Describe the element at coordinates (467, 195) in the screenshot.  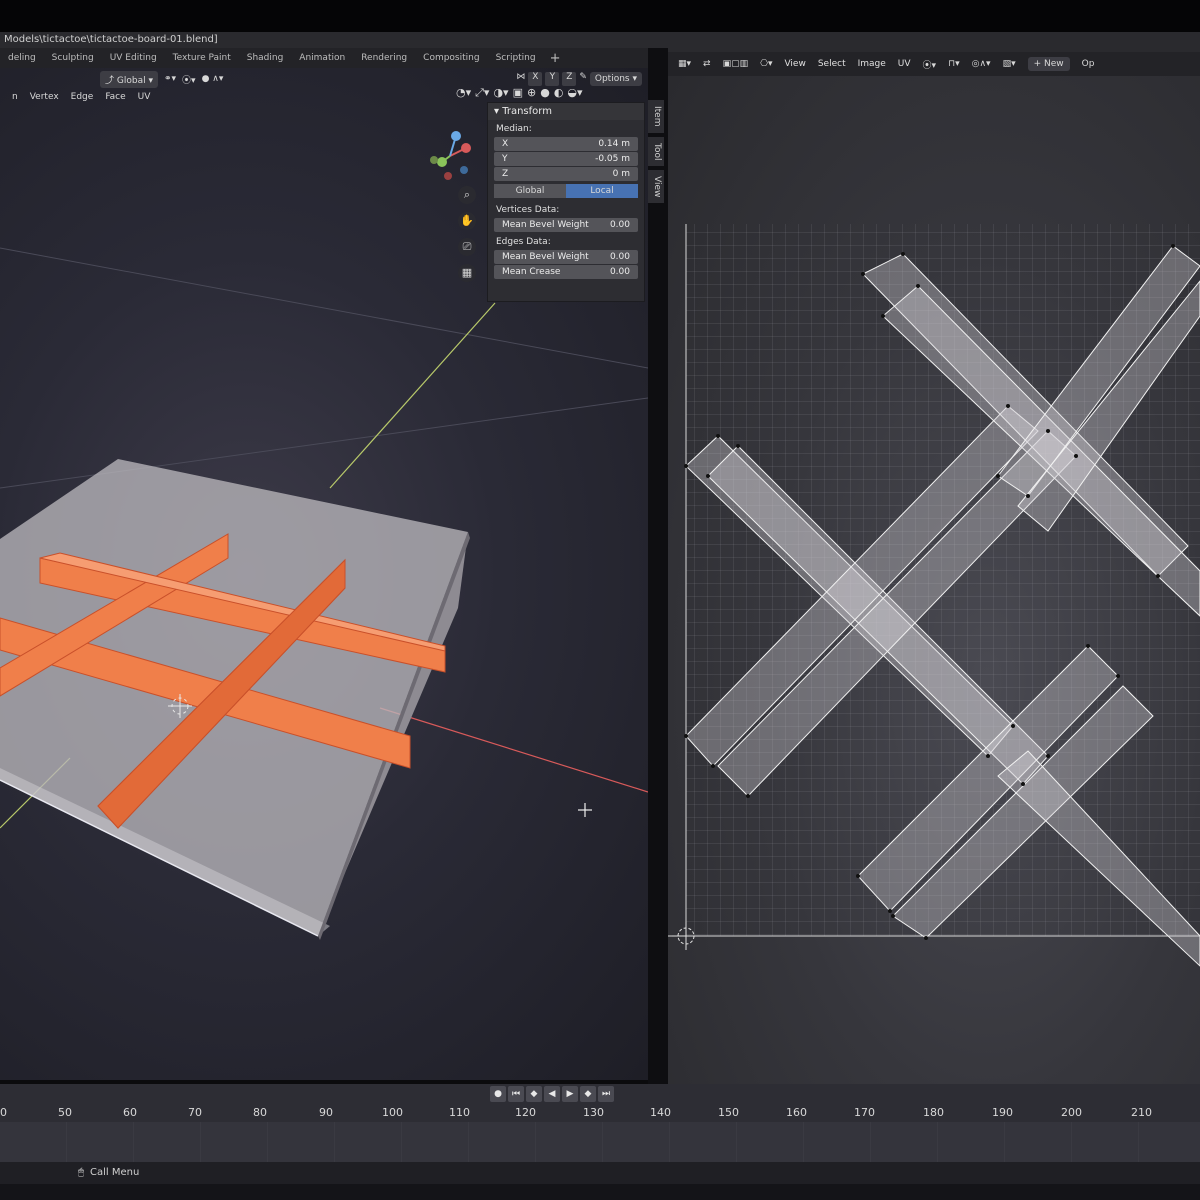
I see `zoom-icon: ⌕` at that location.